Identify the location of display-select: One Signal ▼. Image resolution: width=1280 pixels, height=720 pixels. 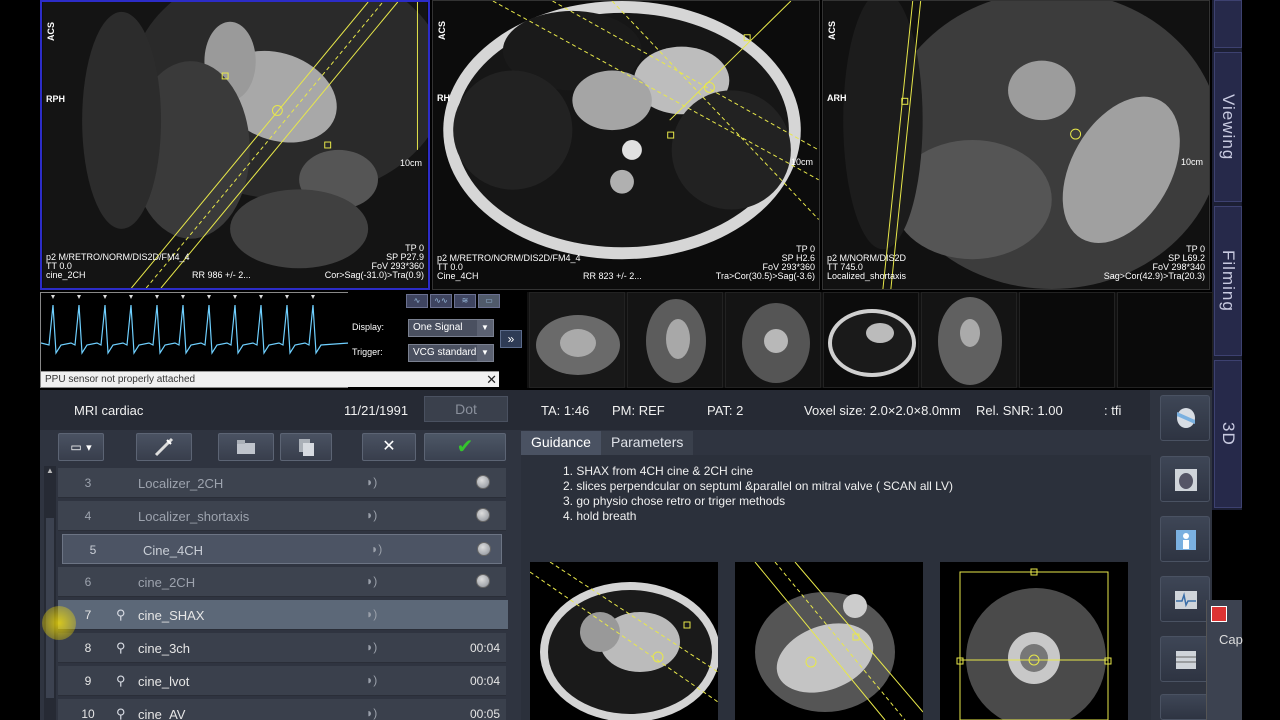
(451, 328).